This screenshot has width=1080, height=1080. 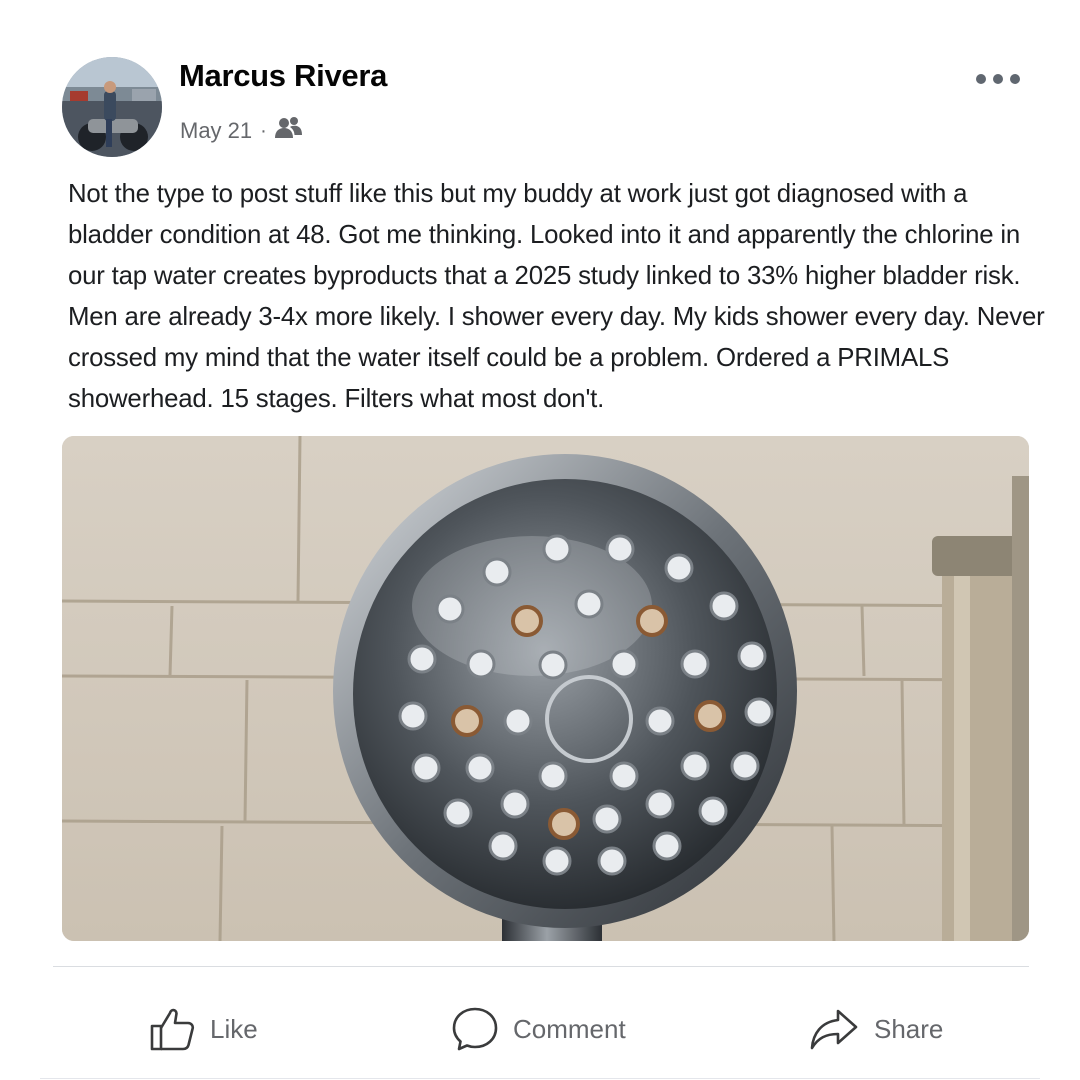 I want to click on comment-label: Comment, so click(x=569, y=1028).